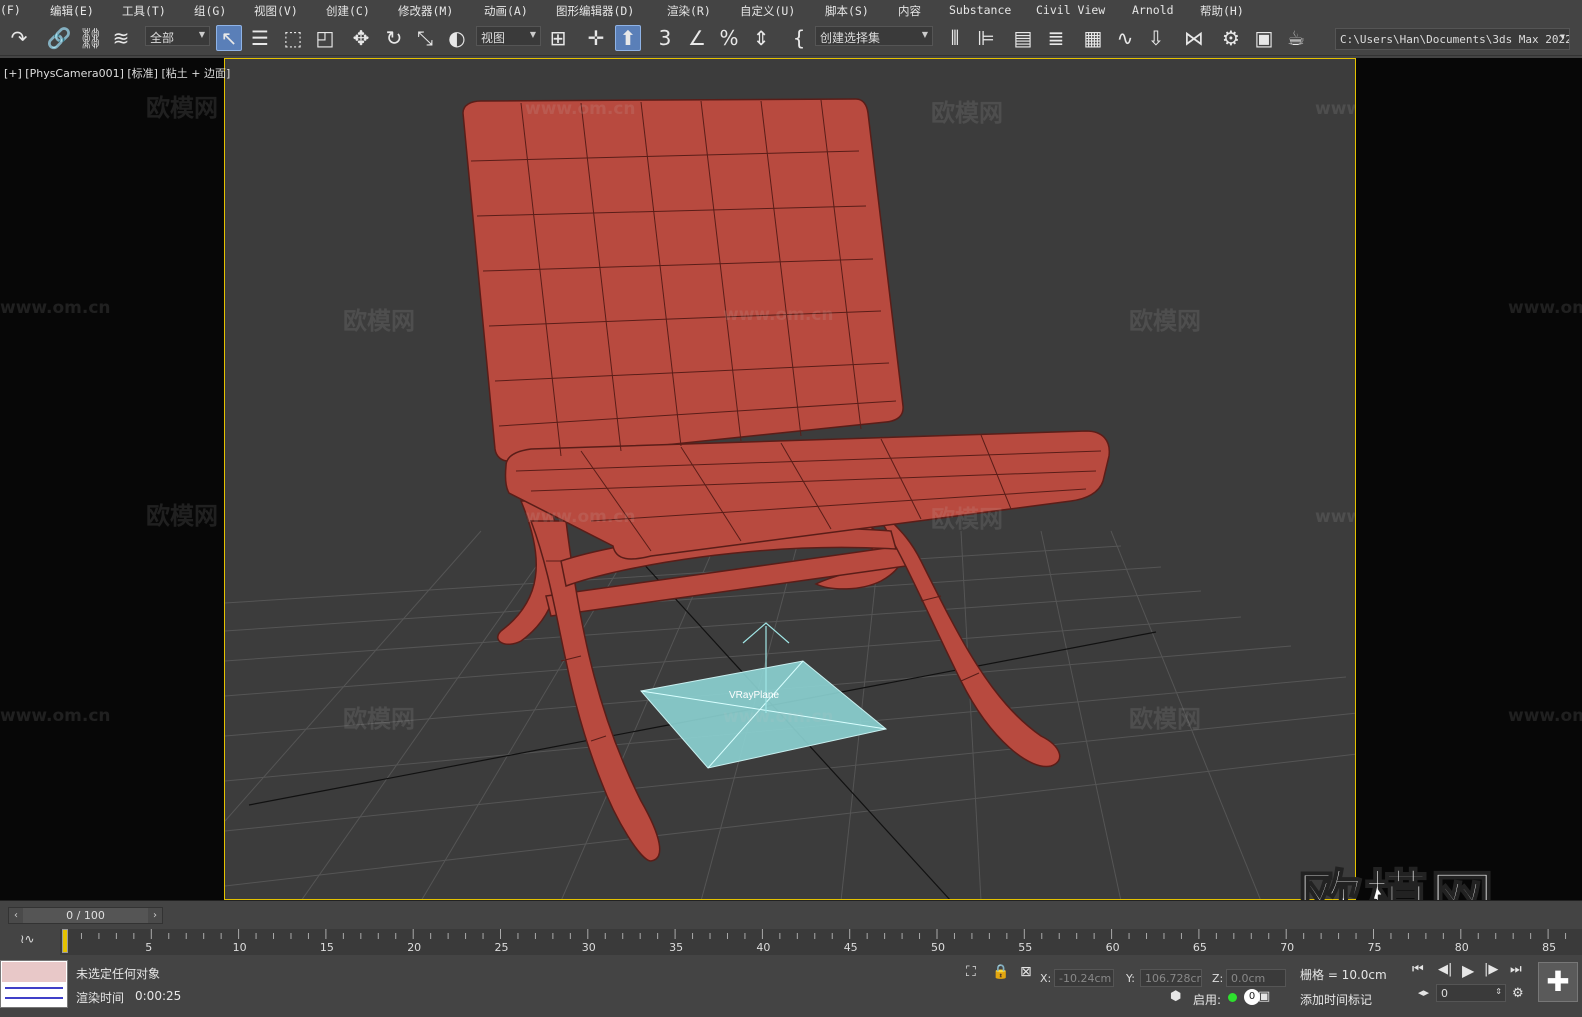 The width and height of the screenshot is (1582, 1017). What do you see at coordinates (210, 11) in the screenshot?
I see `menu-item: 组(G)` at bounding box center [210, 11].